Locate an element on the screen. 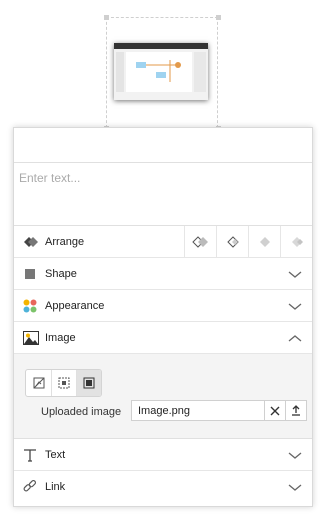  section-image-label: Image is located at coordinates (60, 337).